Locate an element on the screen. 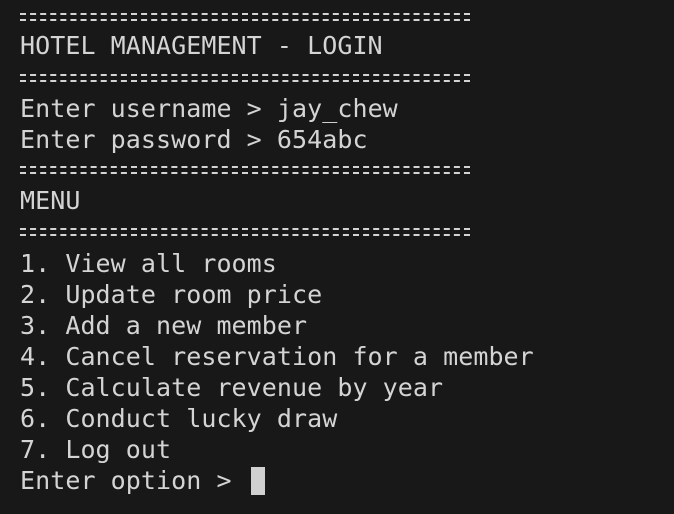  menu-item: 6. Conduct lucky draw is located at coordinates (179, 418).